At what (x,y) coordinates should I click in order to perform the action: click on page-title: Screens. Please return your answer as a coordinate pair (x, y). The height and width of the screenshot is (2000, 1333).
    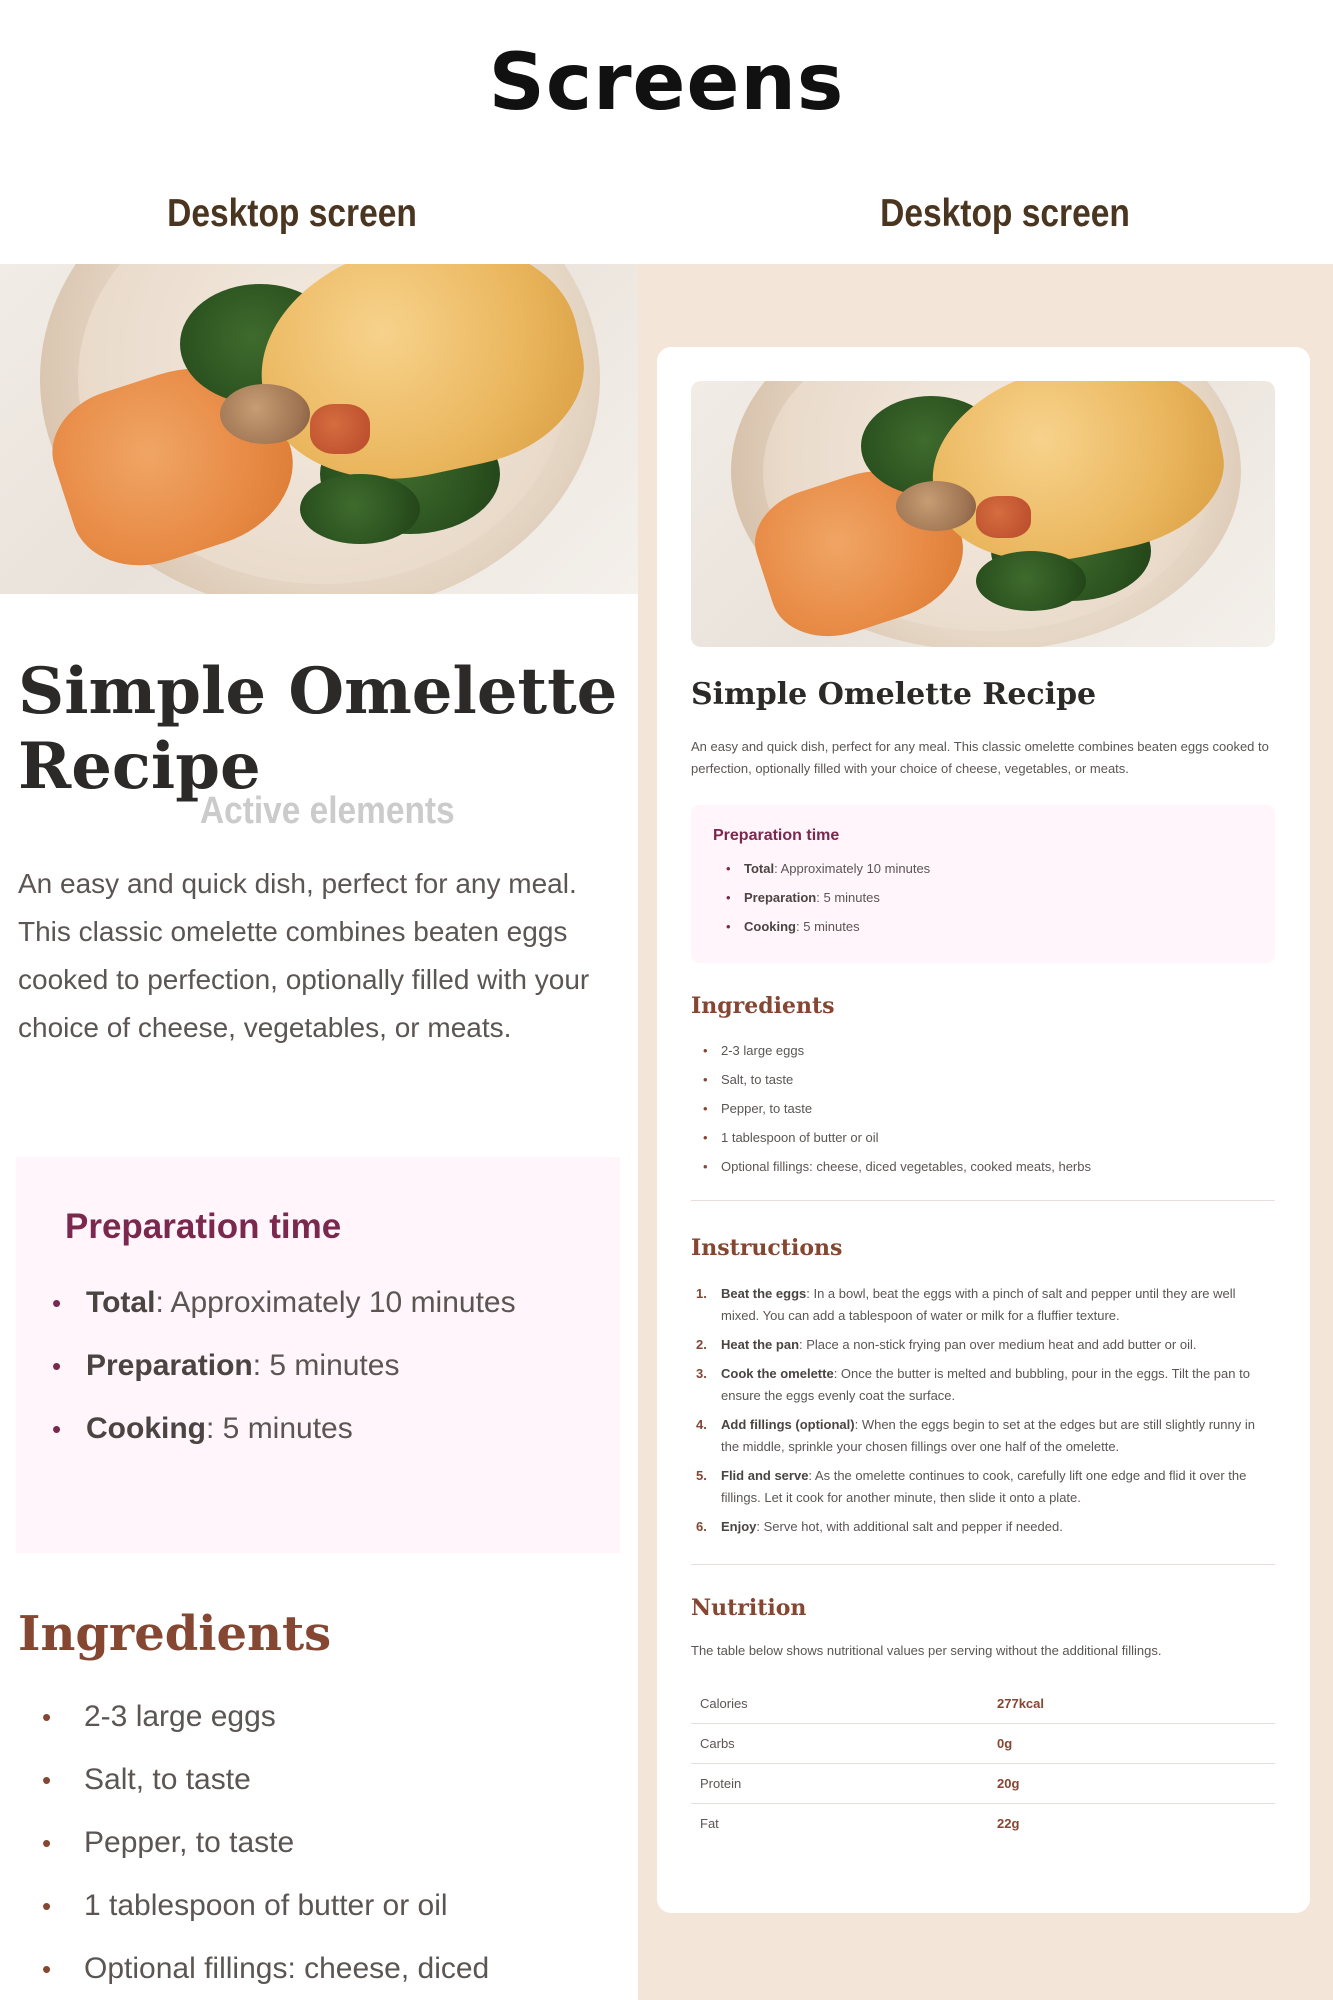
    Looking at the image, I should click on (666, 83).